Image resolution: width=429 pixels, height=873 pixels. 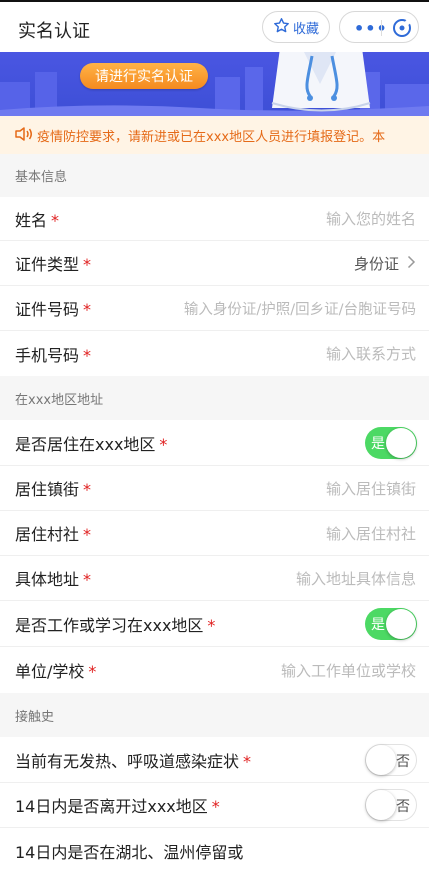 I want to click on phone-placeholder: 输入联系方式, so click(x=370, y=354).